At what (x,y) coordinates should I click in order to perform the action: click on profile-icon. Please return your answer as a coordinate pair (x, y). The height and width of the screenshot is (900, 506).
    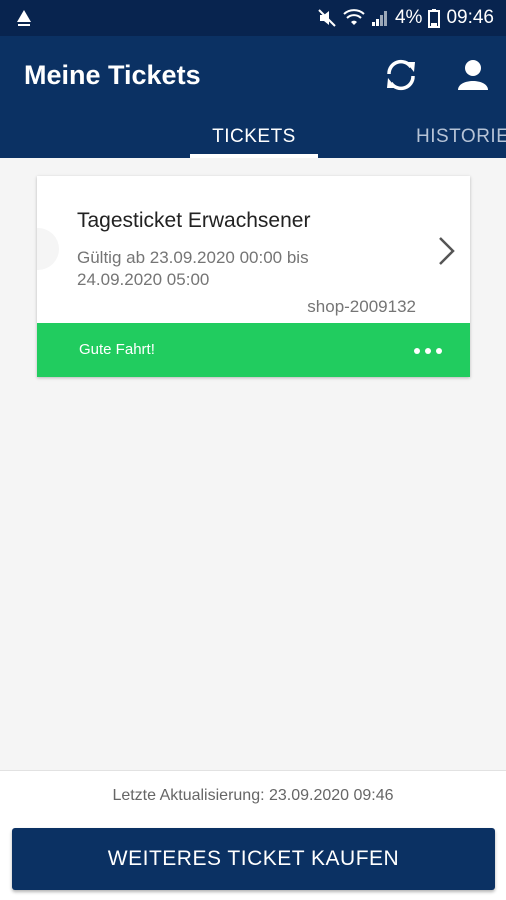
    Looking at the image, I should click on (473, 74).